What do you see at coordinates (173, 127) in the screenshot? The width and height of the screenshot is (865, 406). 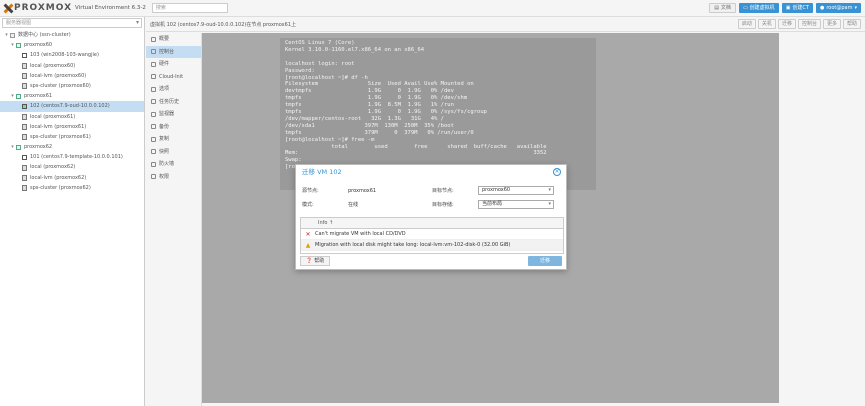 I see `subnav-item: 备份` at bounding box center [173, 127].